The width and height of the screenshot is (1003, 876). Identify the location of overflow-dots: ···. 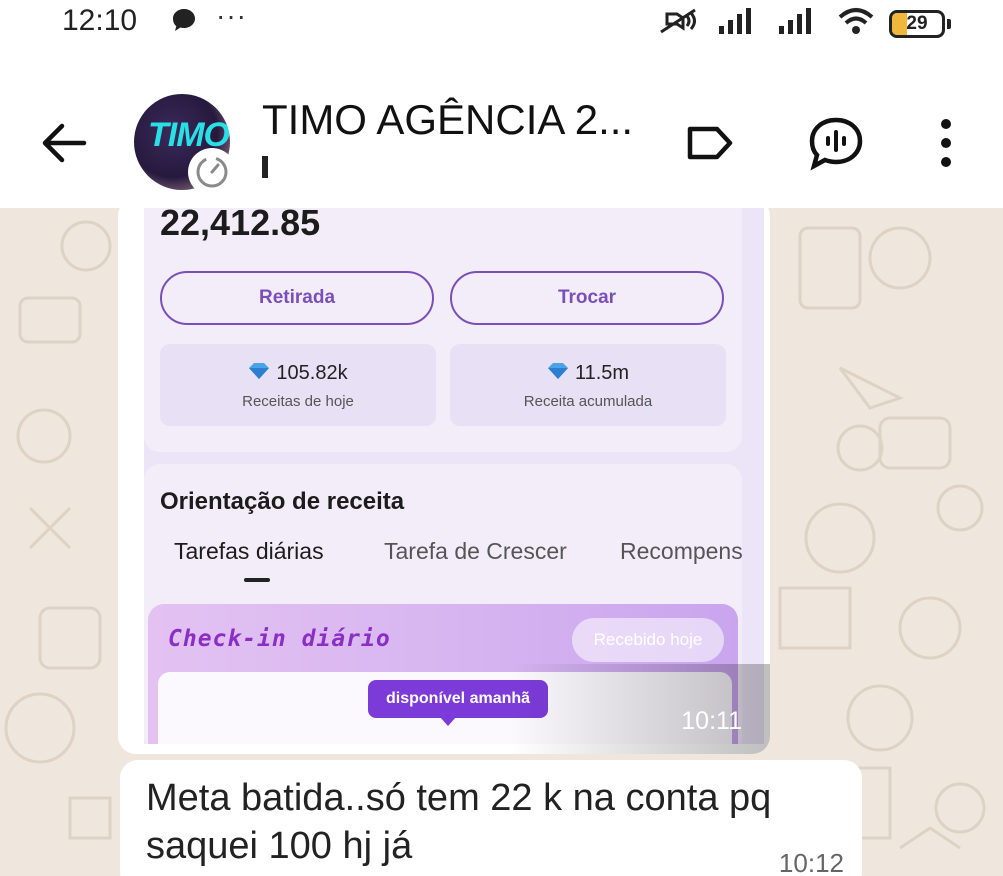
(231, 15).